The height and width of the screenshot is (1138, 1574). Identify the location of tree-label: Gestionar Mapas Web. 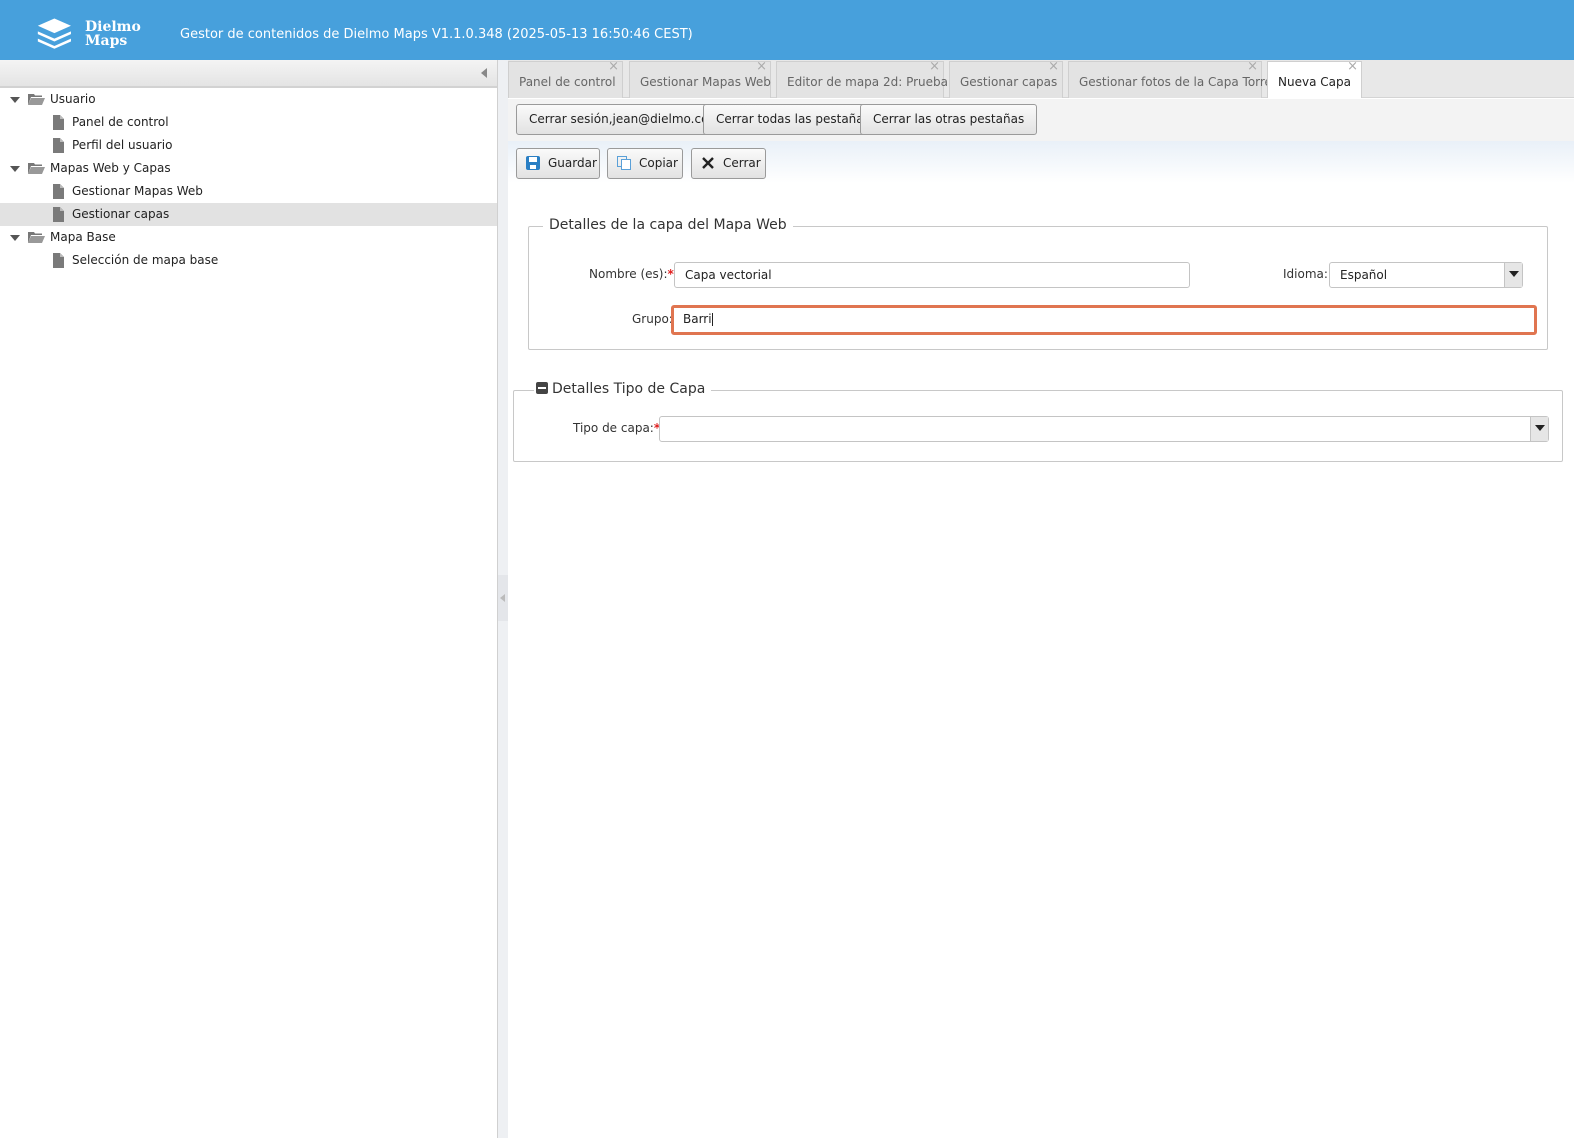
(137, 191).